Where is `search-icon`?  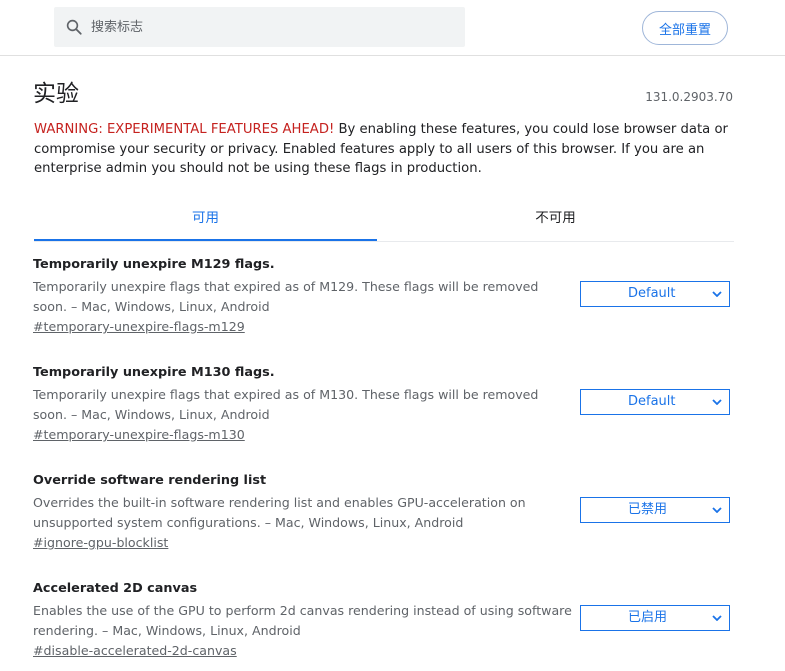 search-icon is located at coordinates (74, 27).